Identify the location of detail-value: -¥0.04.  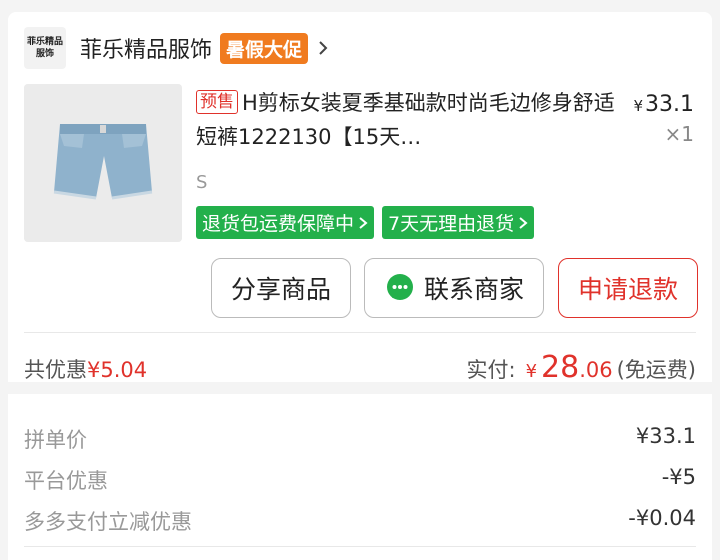
(662, 518).